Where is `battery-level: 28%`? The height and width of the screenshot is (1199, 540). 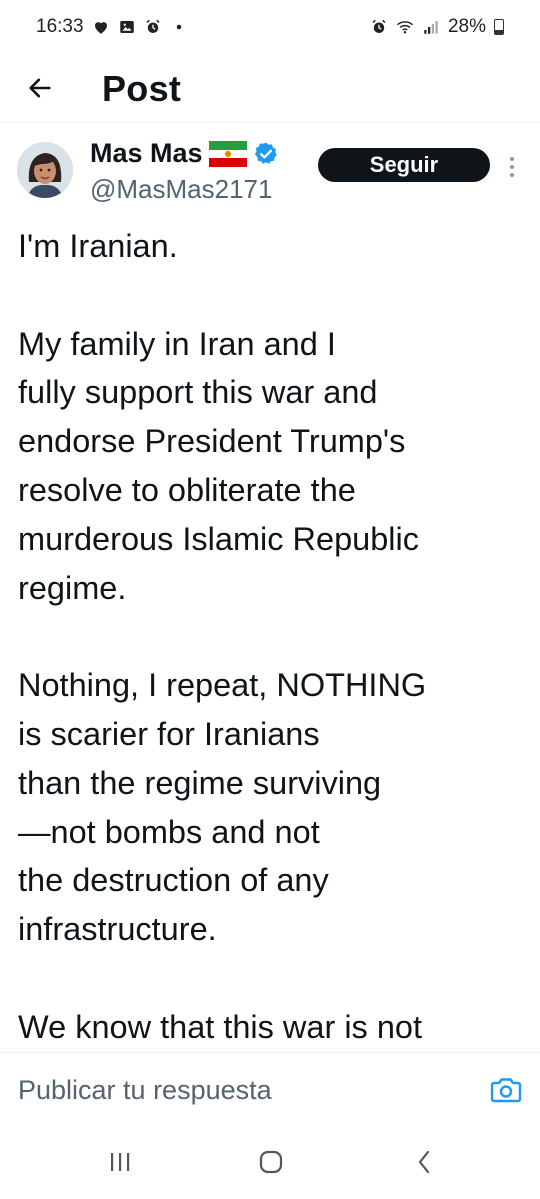 battery-level: 28% is located at coordinates (466, 26).